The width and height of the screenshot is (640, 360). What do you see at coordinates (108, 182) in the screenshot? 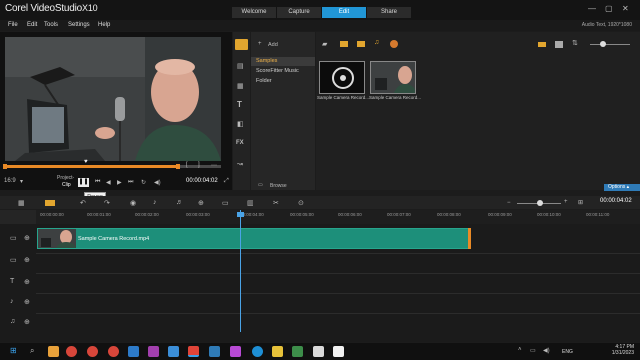
I see `previous-frame-icon: ◀` at bounding box center [108, 182].